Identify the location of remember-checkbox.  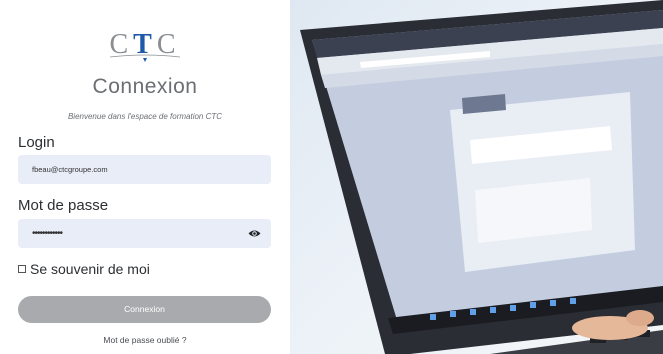
(22, 269).